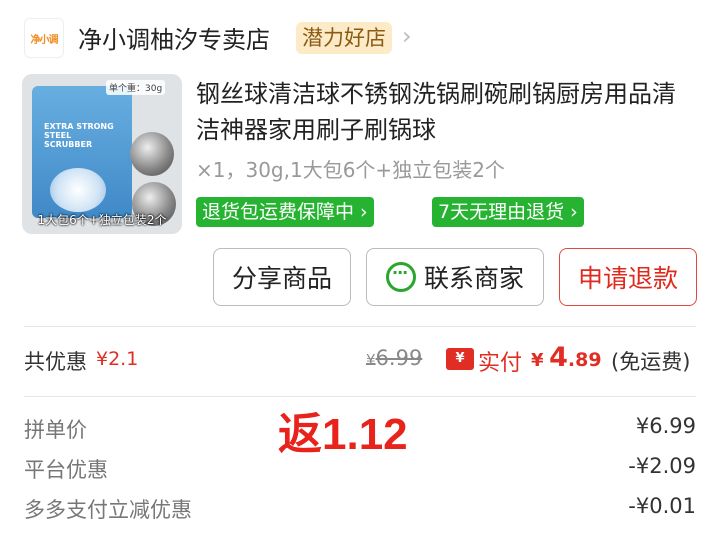  Describe the element at coordinates (343, 434) in the screenshot. I see `rebate-overlay-text: 返1.12` at that location.